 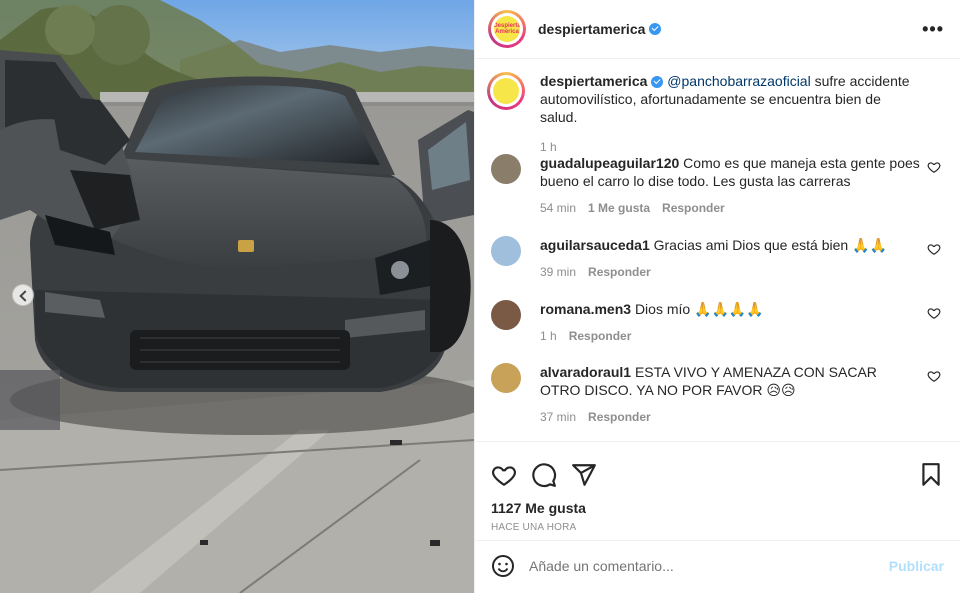 I want to click on comment-icon, so click(x=544, y=475).